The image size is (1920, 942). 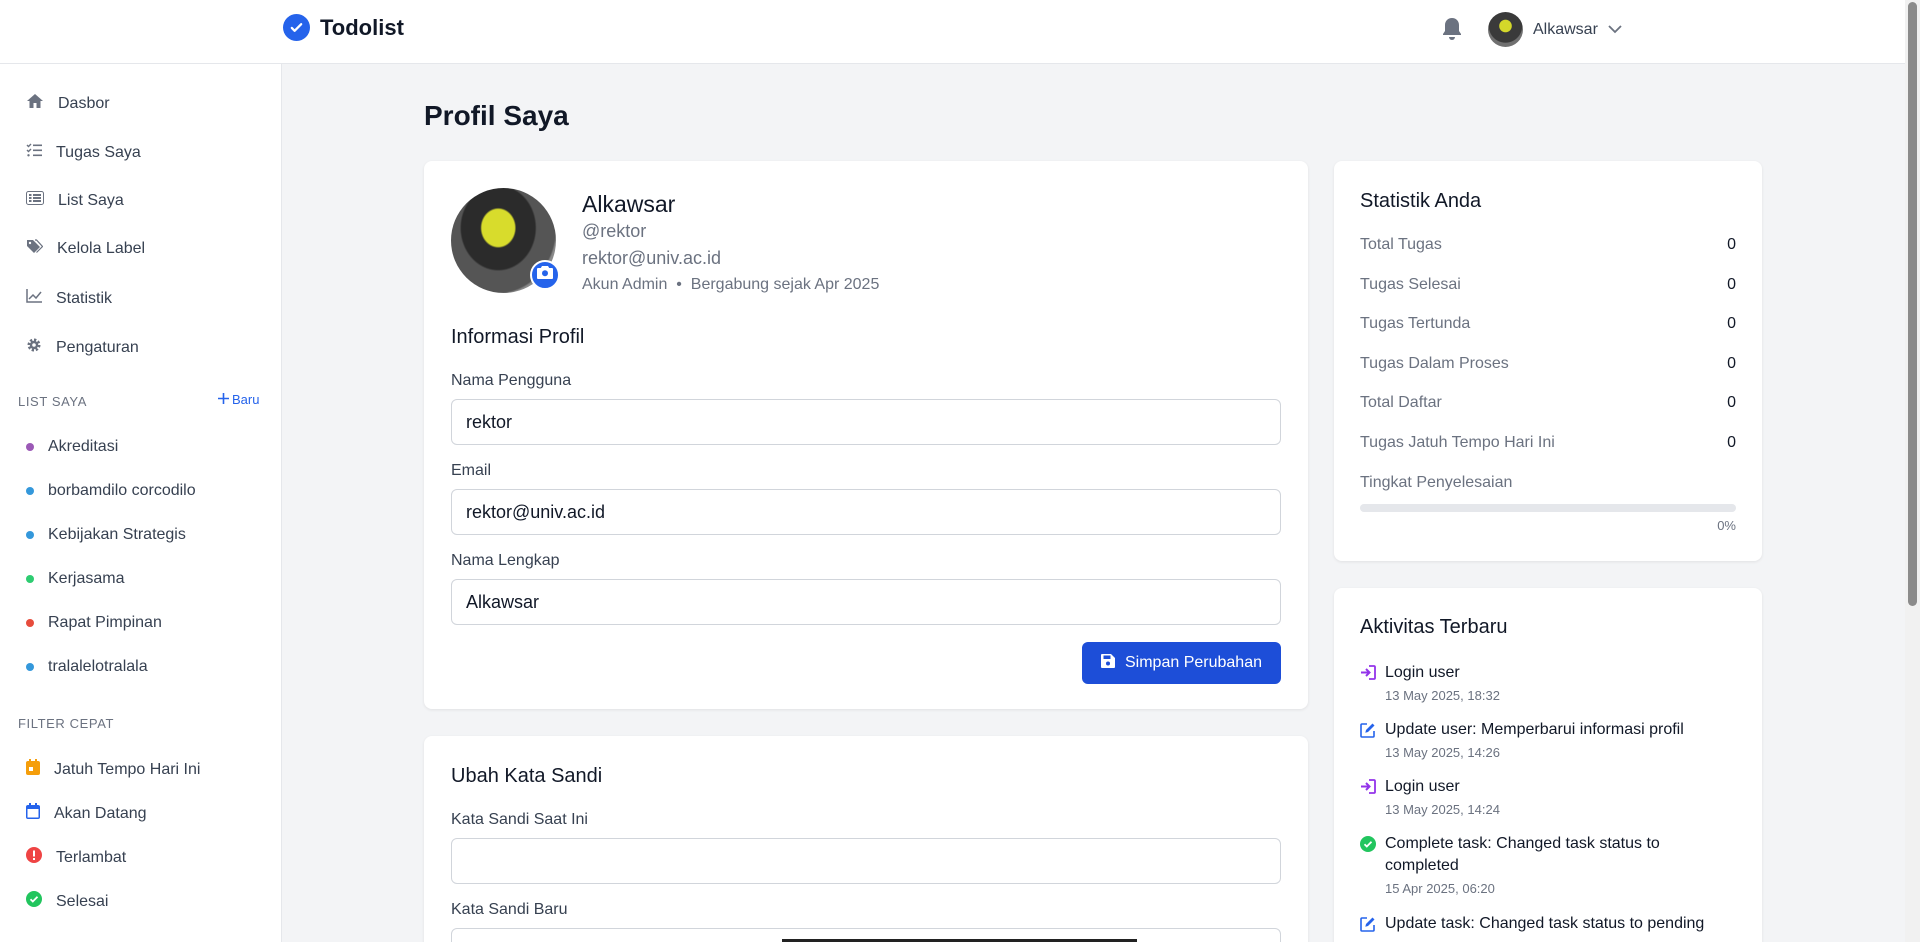 What do you see at coordinates (1440, 888) in the screenshot?
I see `activity-item-time: 15 Apr 2025, 06:20` at bounding box center [1440, 888].